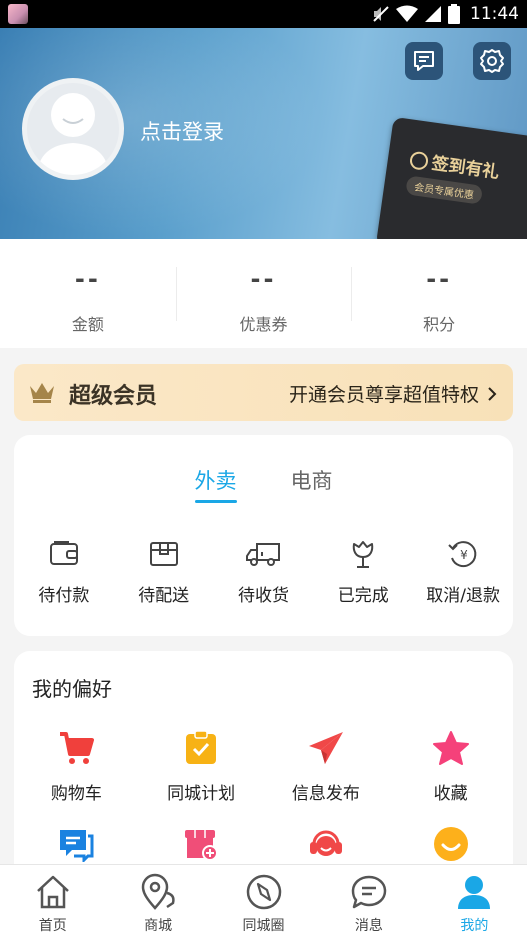  Describe the element at coordinates (263, 554) in the screenshot. I see `delivery-truck-icon` at that location.